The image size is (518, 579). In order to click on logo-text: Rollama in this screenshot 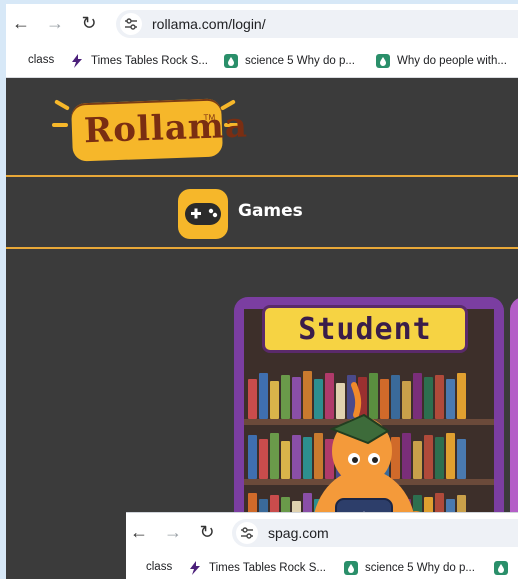, I will do `click(166, 128)`.